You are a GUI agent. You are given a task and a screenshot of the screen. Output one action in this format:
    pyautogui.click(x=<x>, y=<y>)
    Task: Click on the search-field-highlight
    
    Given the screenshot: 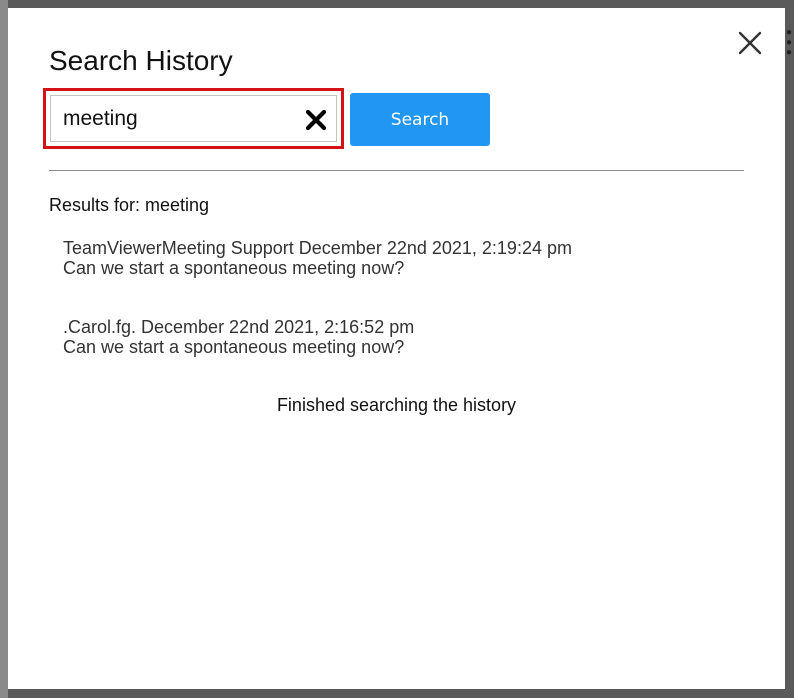 What is the action you would take?
    pyautogui.click(x=193, y=118)
    